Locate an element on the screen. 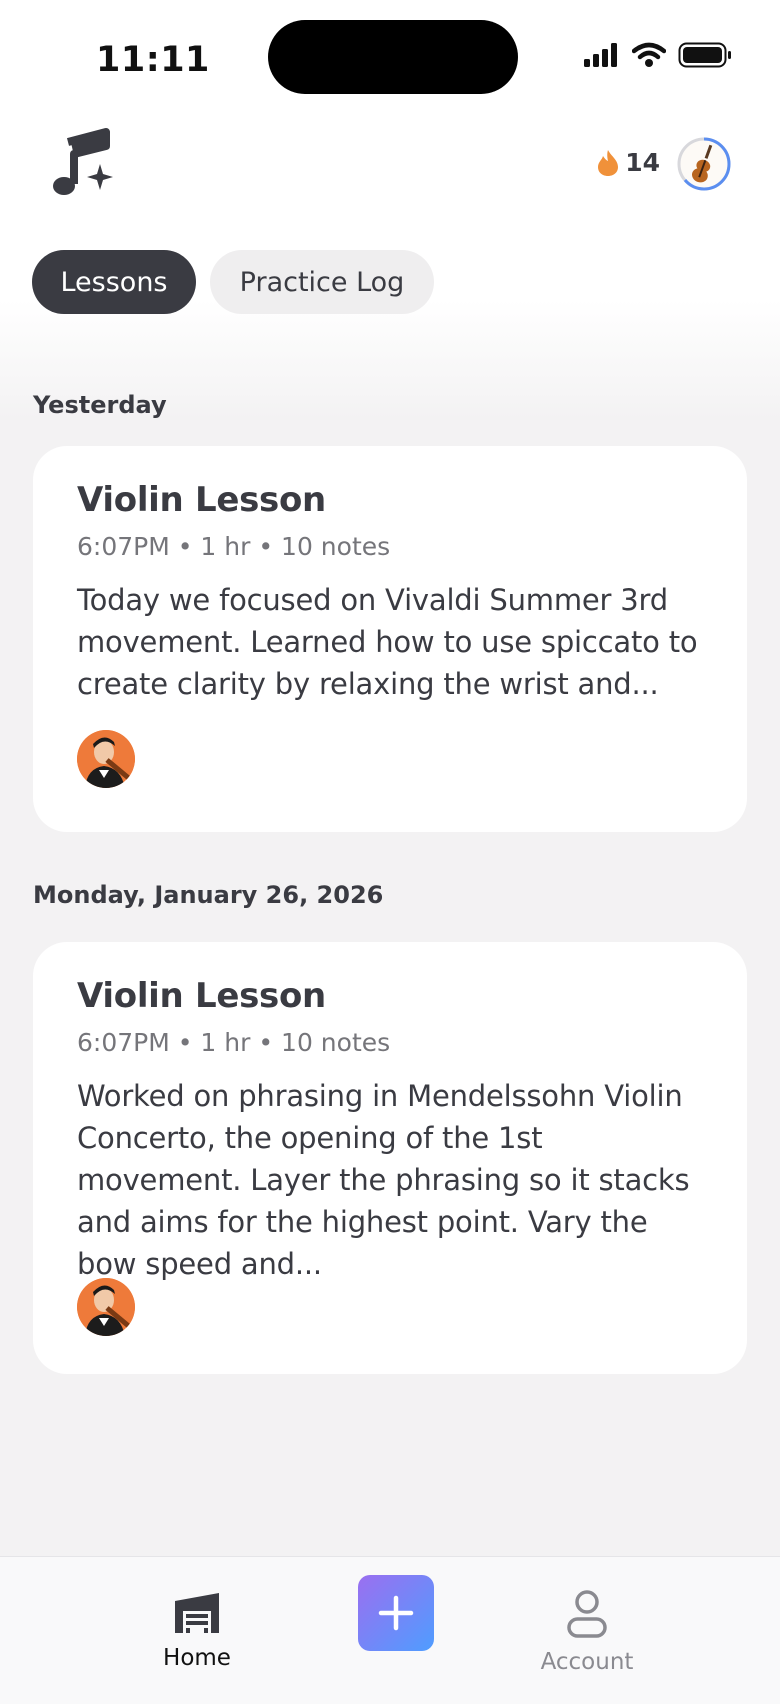 Image resolution: width=780 pixels, height=1704 pixels. violin-icon is located at coordinates (704, 164).